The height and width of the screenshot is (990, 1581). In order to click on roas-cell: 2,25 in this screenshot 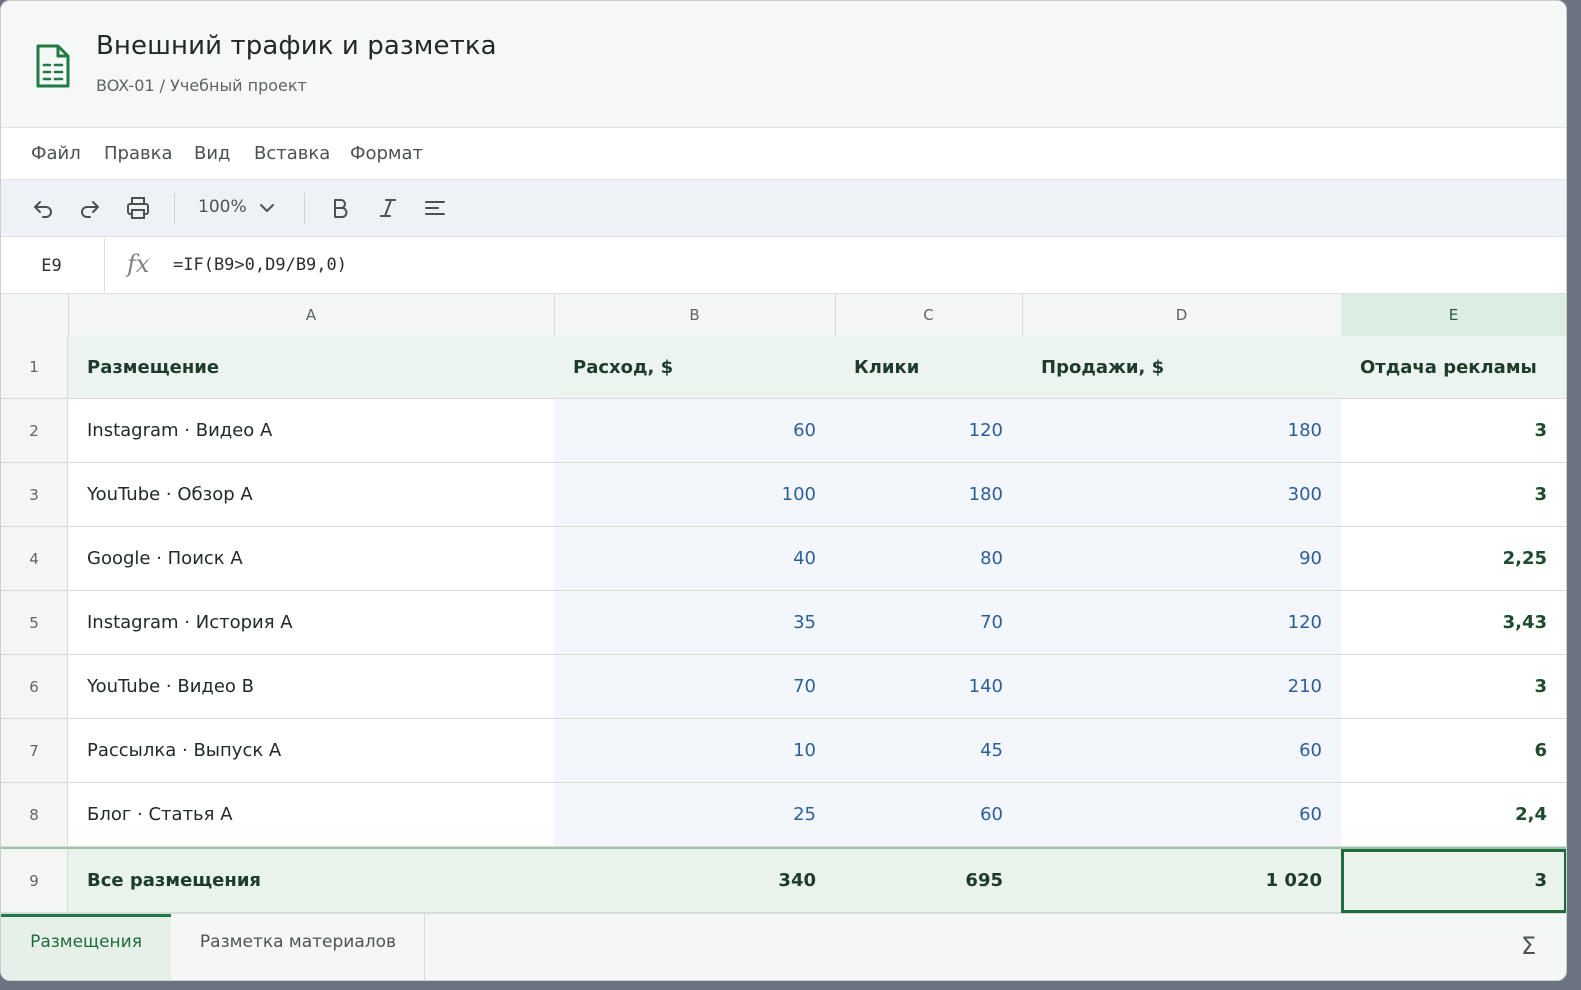, I will do `click(1453, 559)`.